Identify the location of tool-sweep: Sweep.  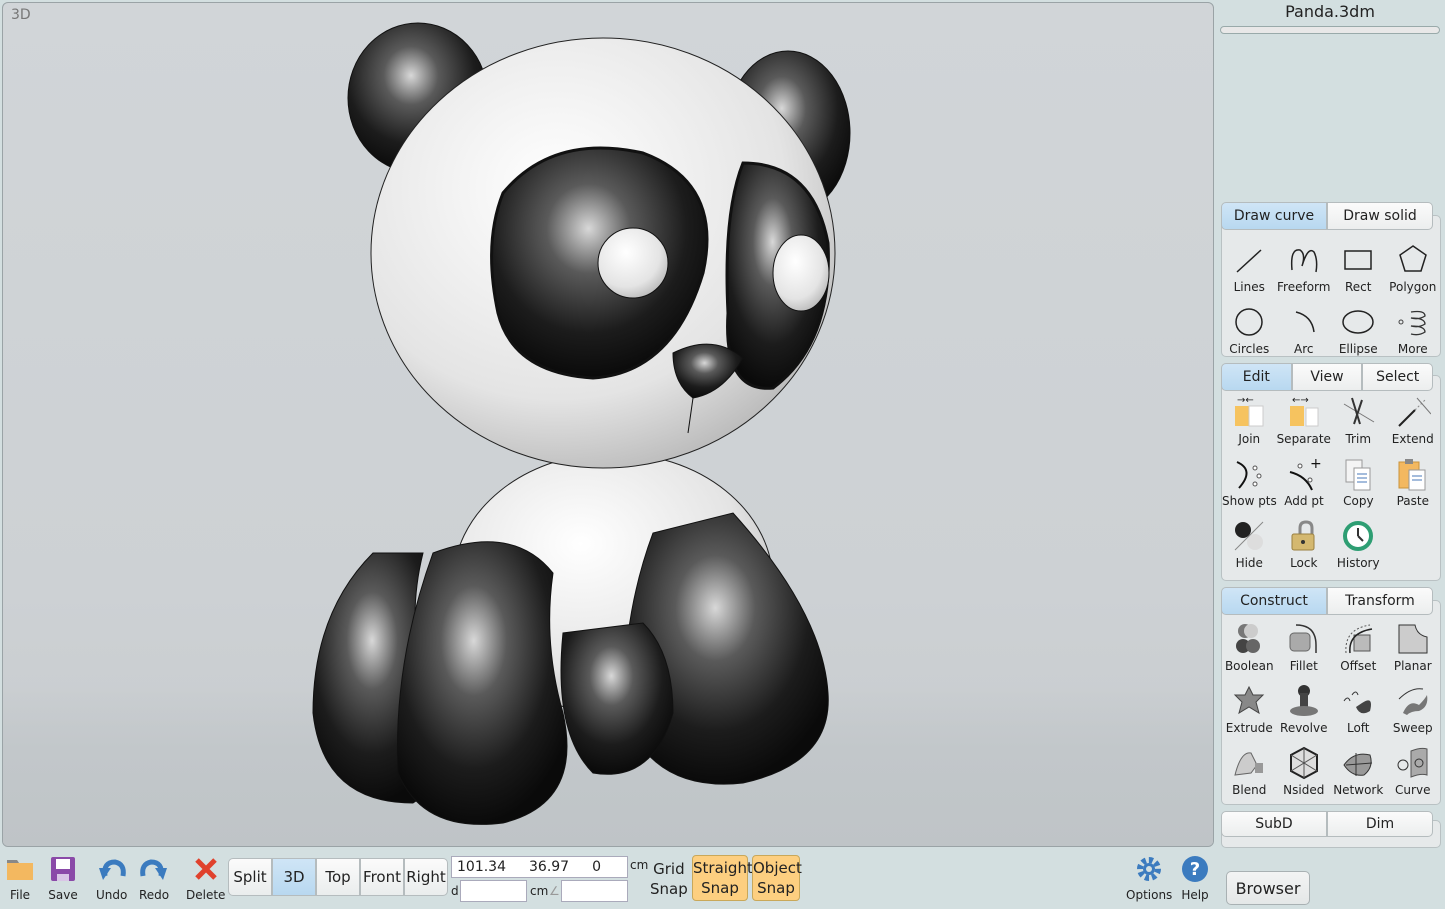
(1413, 706).